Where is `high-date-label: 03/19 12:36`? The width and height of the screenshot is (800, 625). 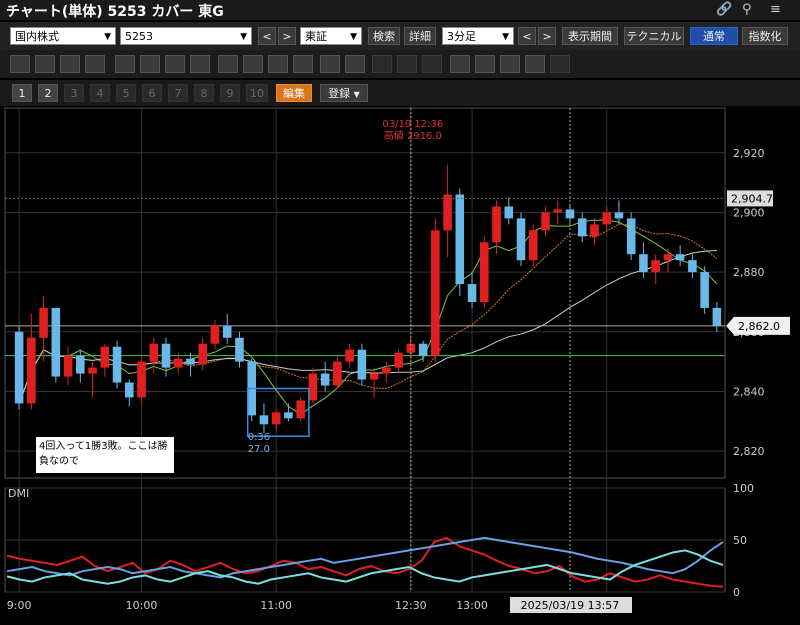 high-date-label: 03/19 12:36 is located at coordinates (412, 124).